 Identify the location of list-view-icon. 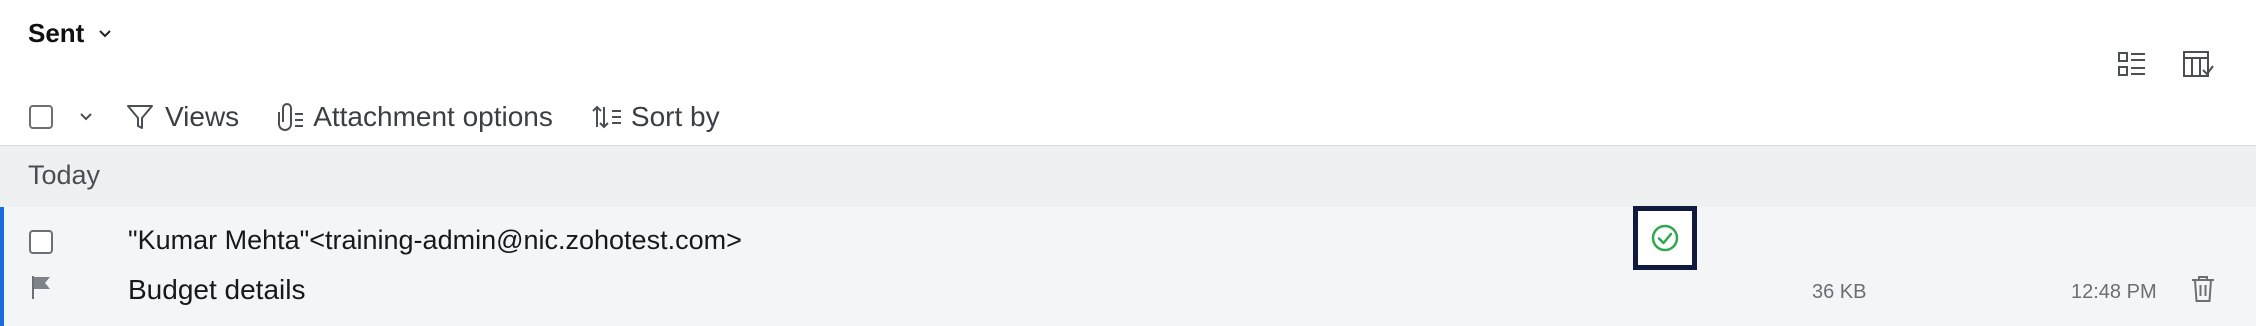
(2132, 64).